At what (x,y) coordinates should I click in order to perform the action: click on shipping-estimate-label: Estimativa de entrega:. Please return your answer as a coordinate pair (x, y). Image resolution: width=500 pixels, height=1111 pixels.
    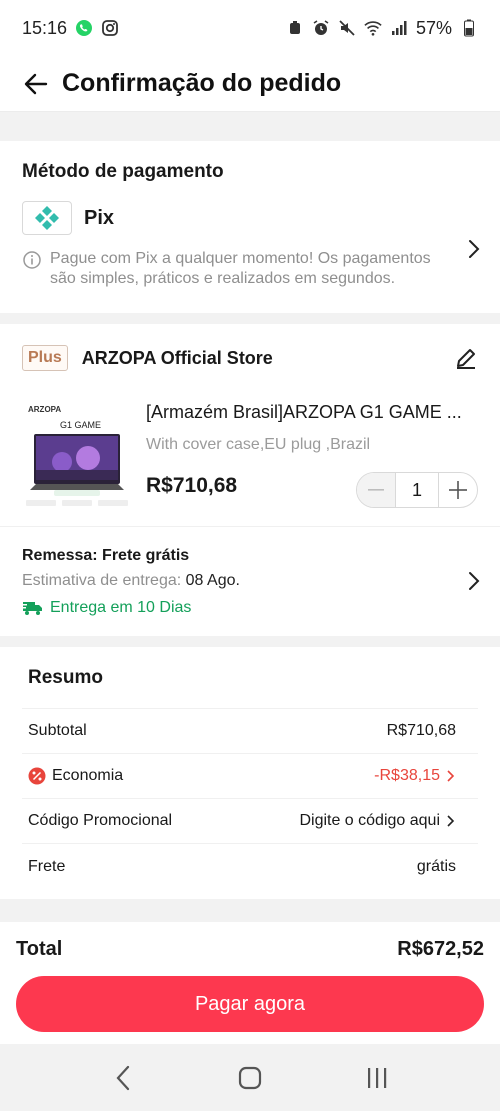
    Looking at the image, I should click on (102, 580).